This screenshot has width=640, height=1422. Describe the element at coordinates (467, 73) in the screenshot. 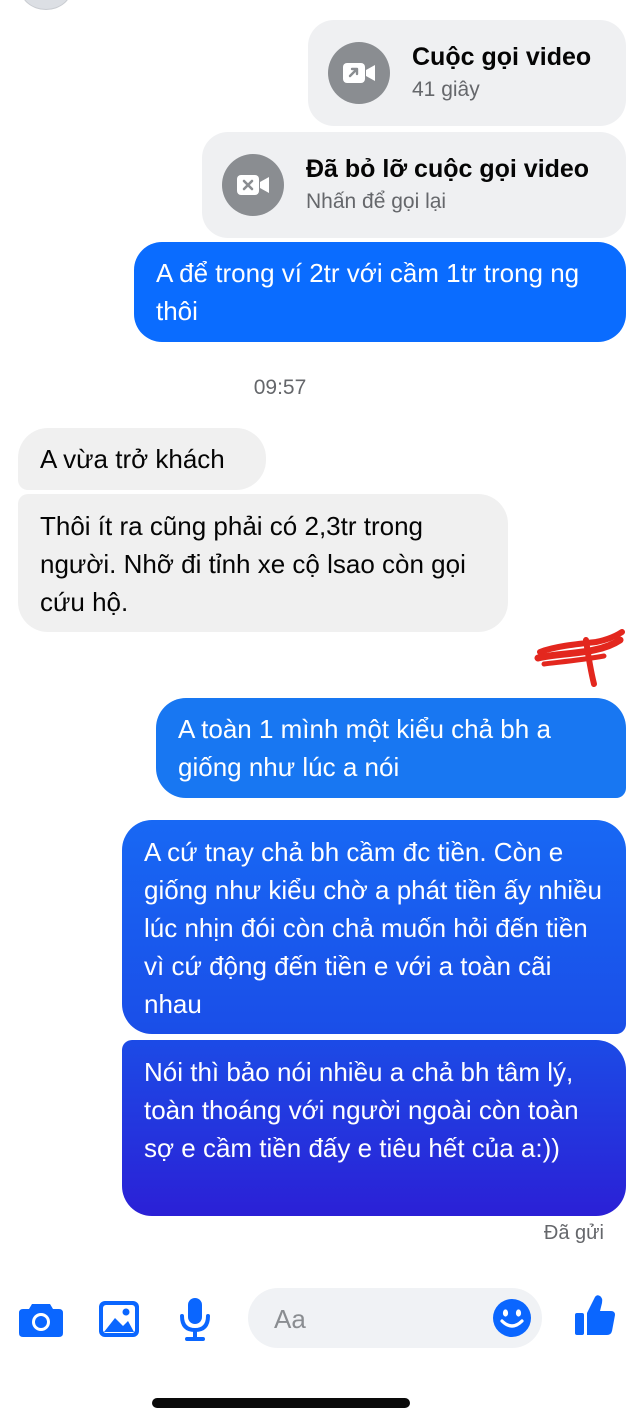

I see `video-call-bubble: Cuộc gọi video 41 giây` at that location.